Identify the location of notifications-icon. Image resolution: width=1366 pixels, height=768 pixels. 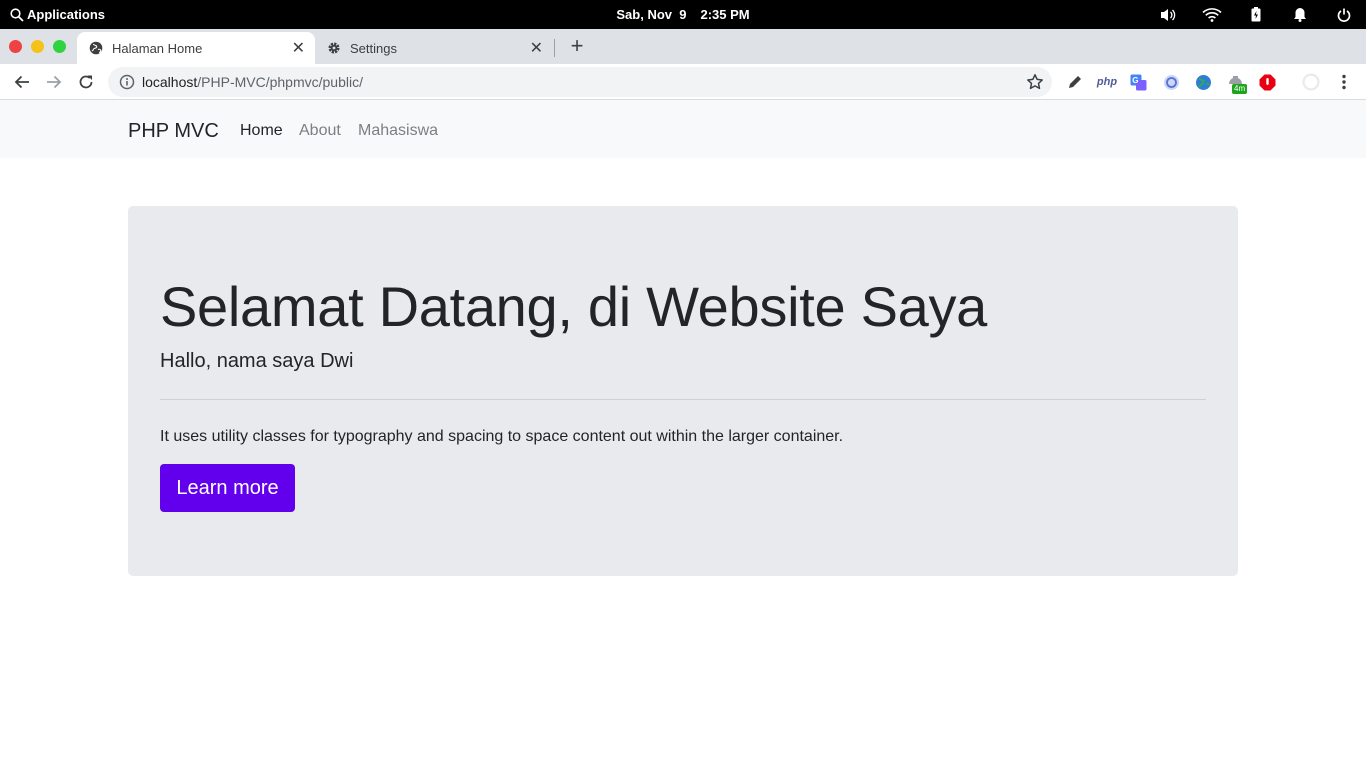
(1300, 14).